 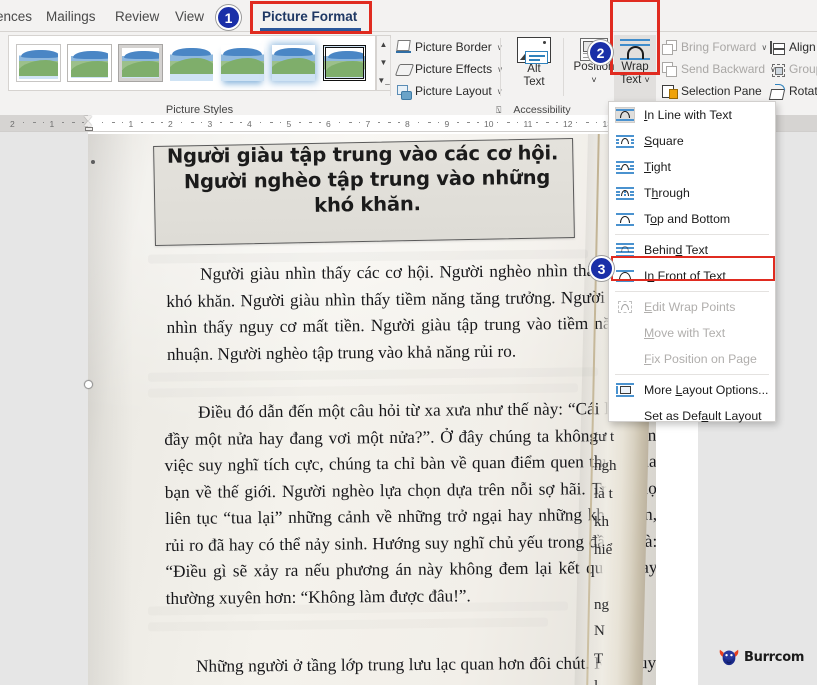 I want to click on menu-item-label: Edit Wrap Points, so click(x=690, y=307).